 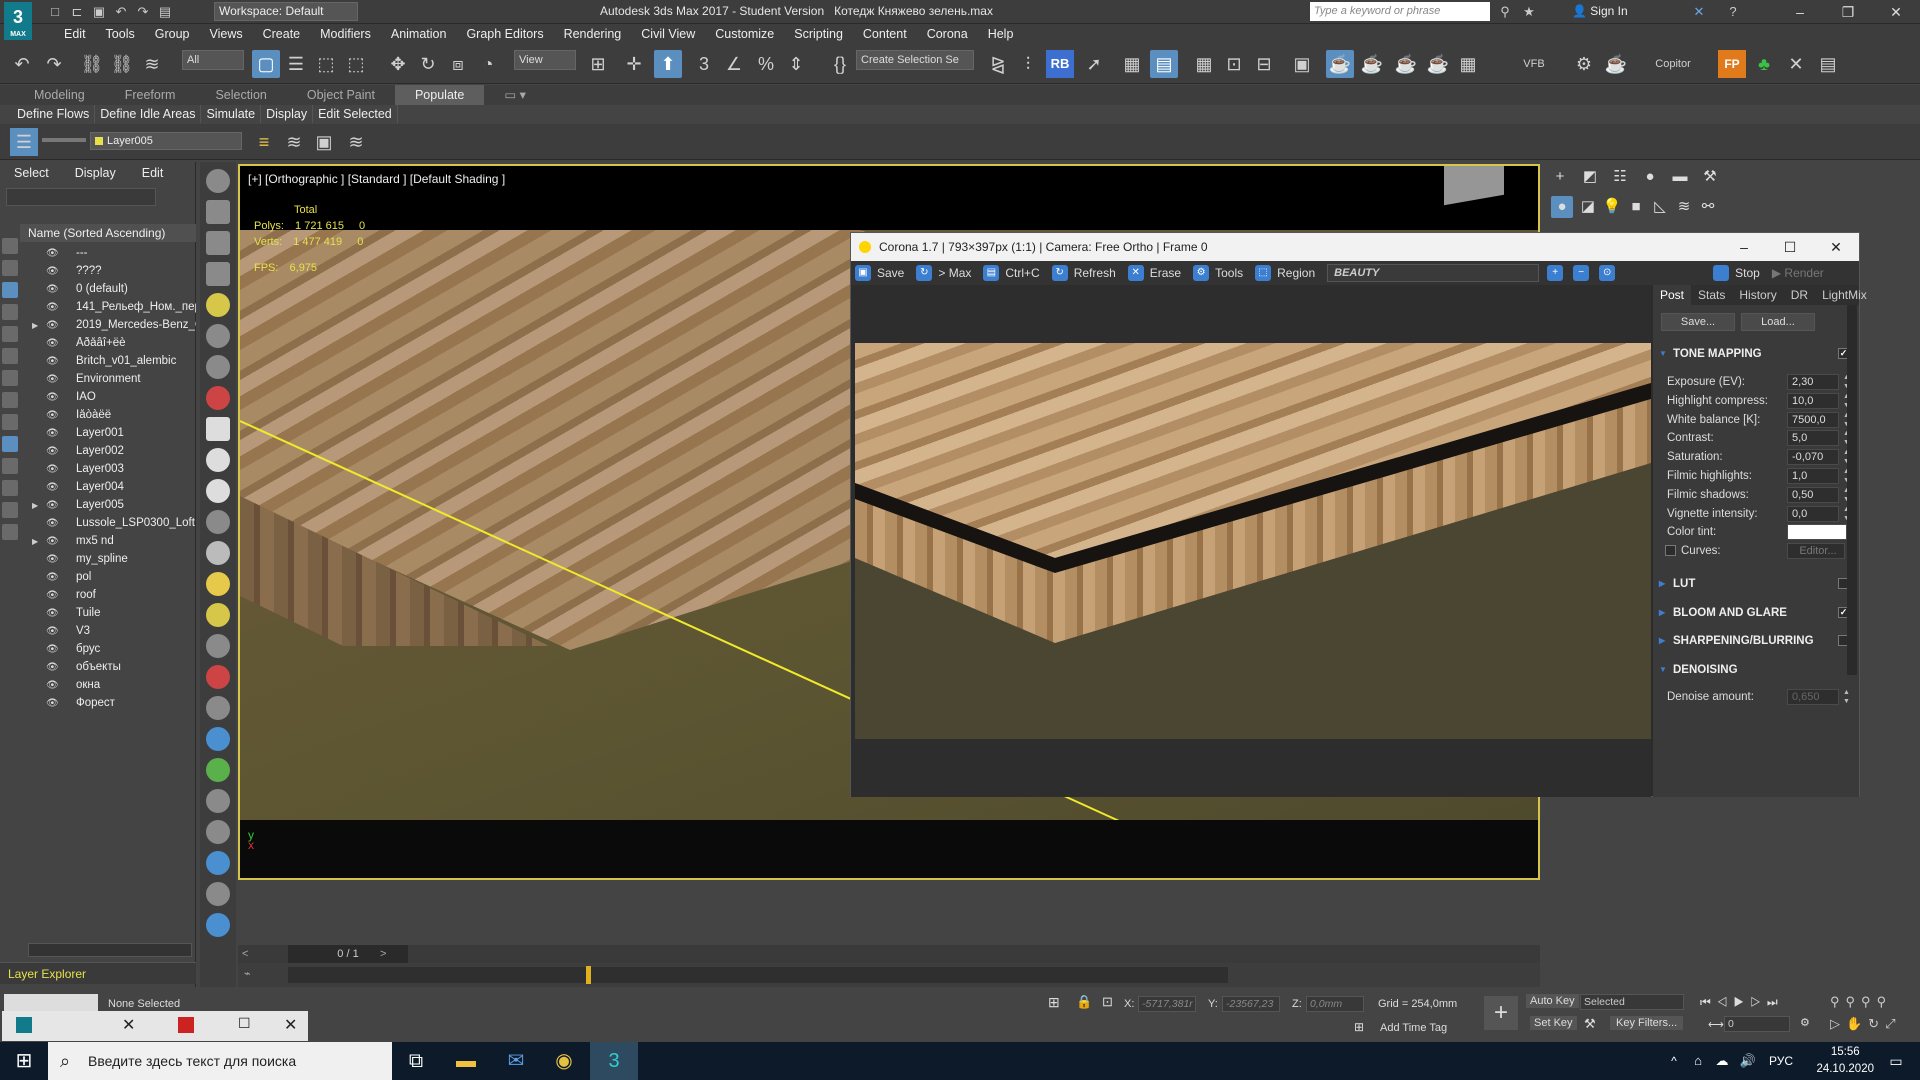 I want to click on help-icon: ?, so click(x=1733, y=12).